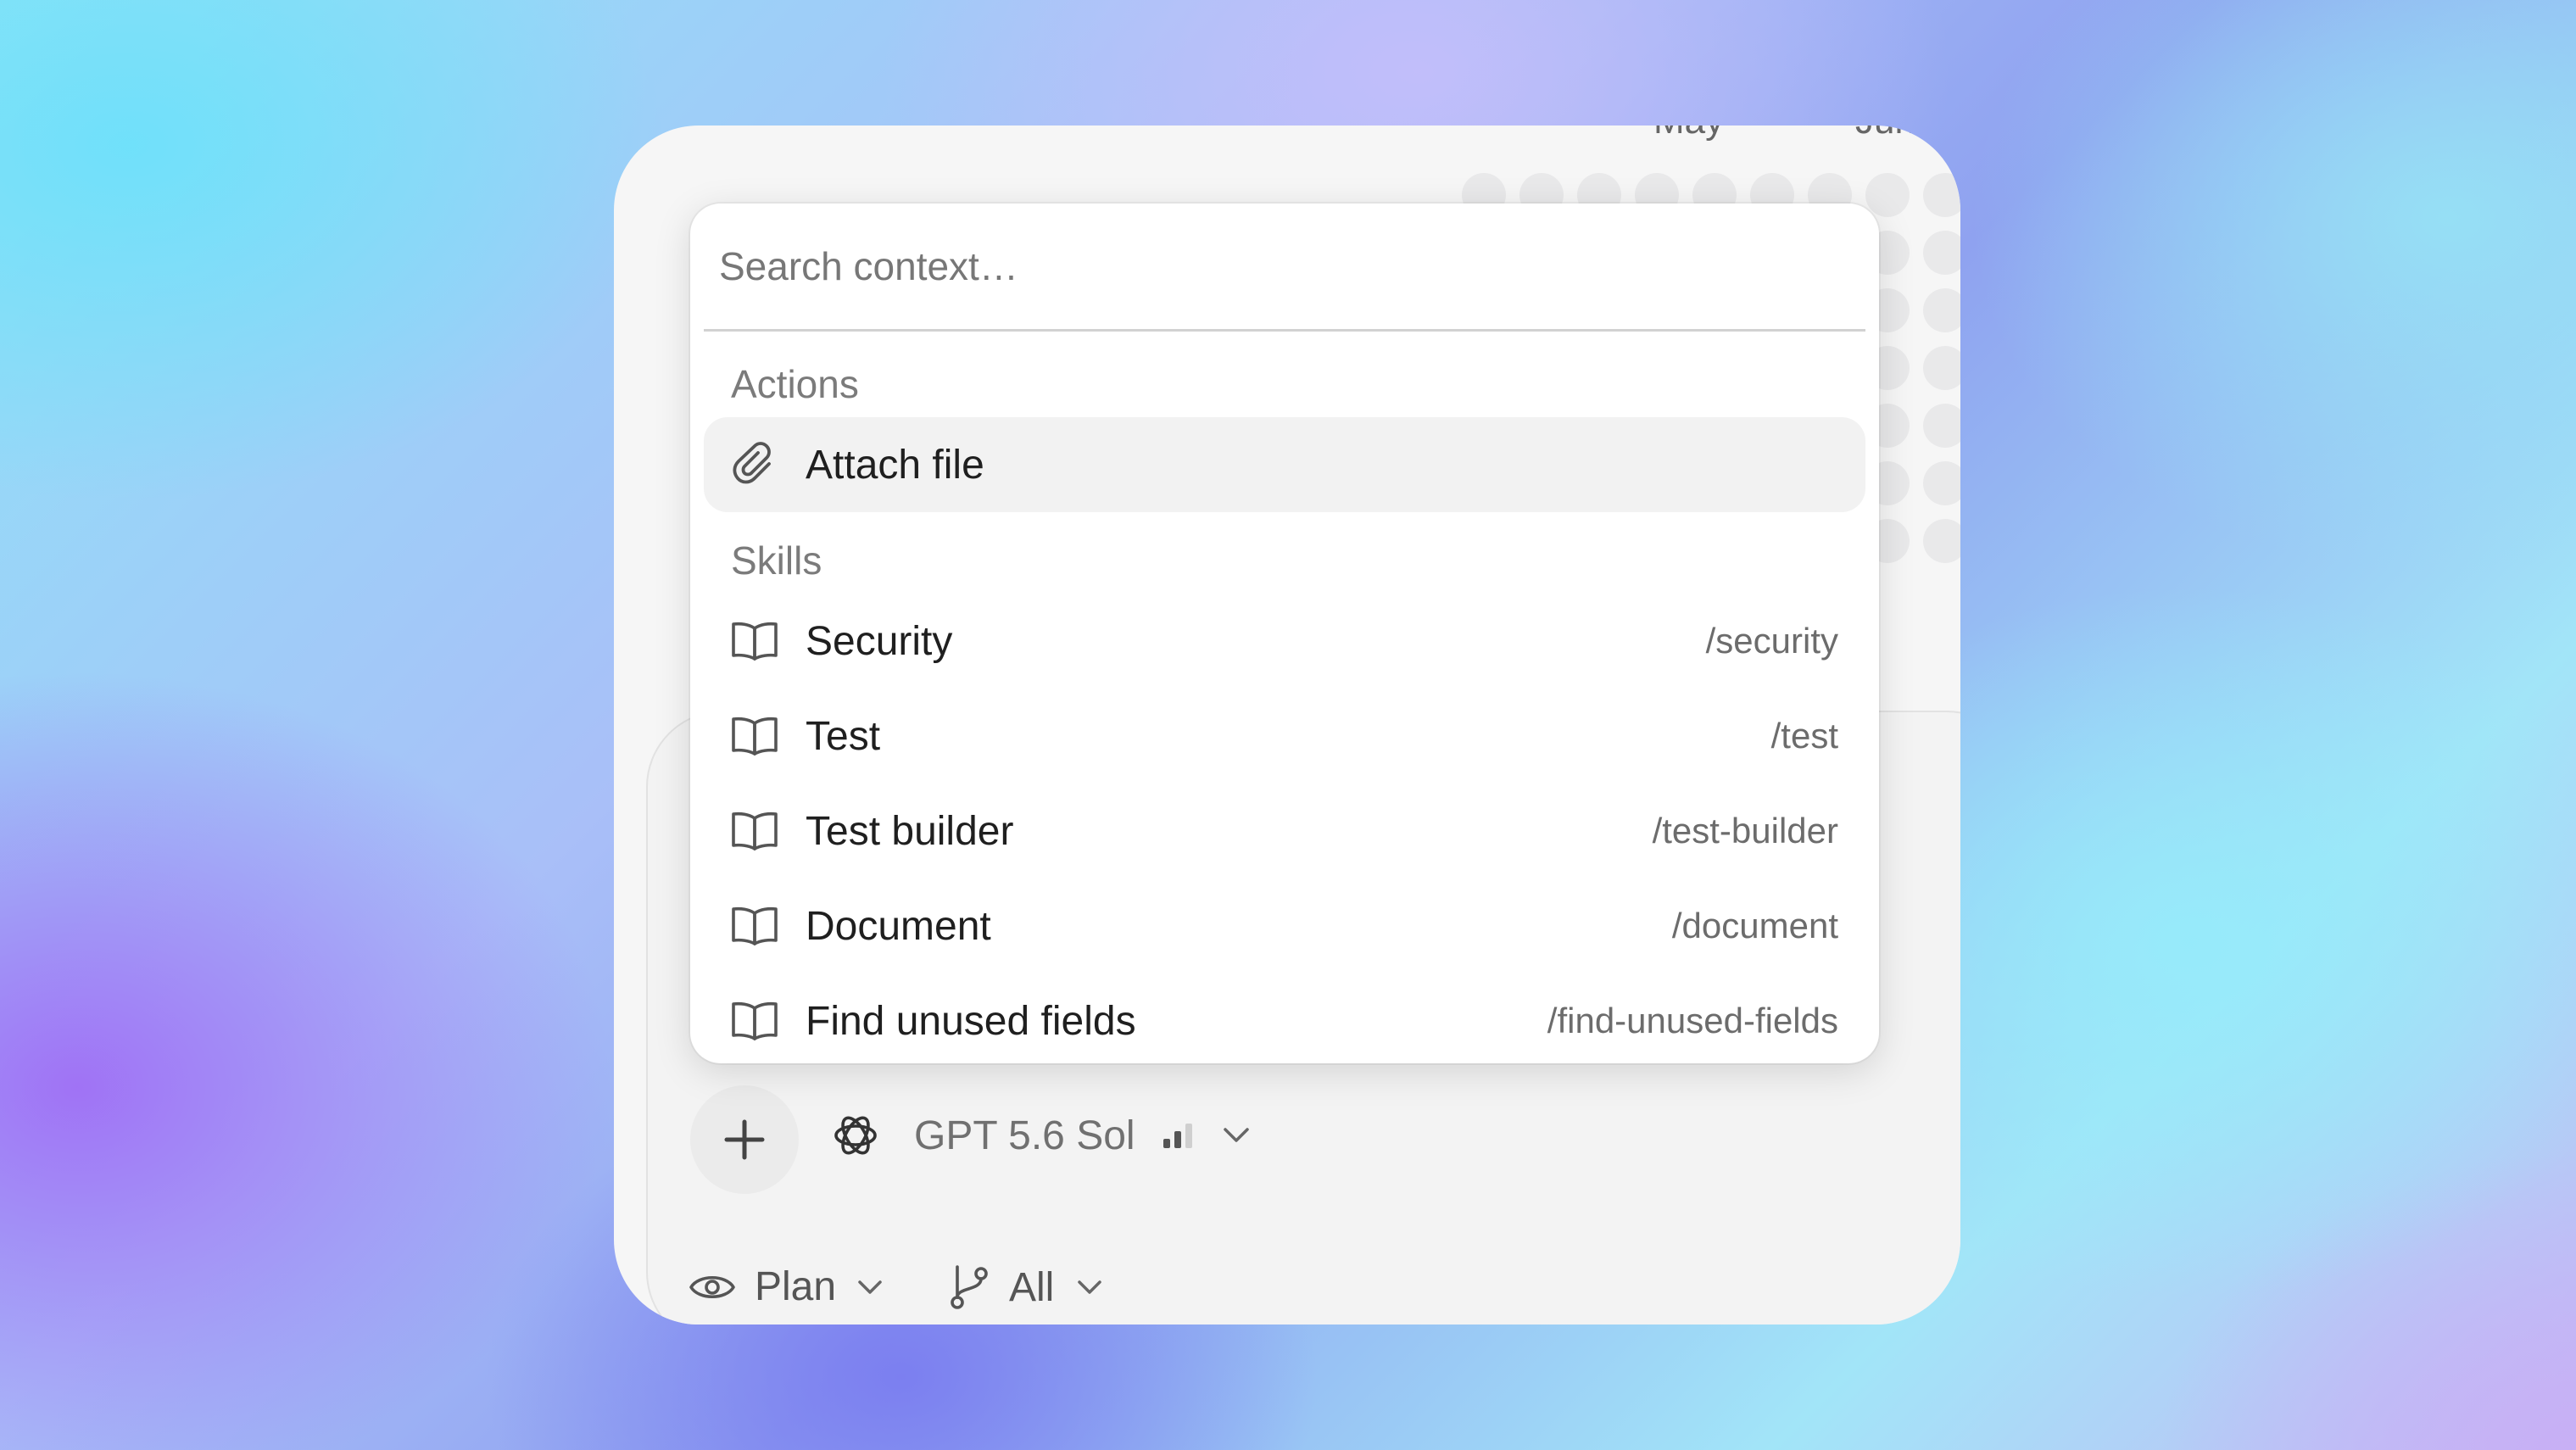  What do you see at coordinates (1688, 133) in the screenshot?
I see `calendar-month-label: May` at bounding box center [1688, 133].